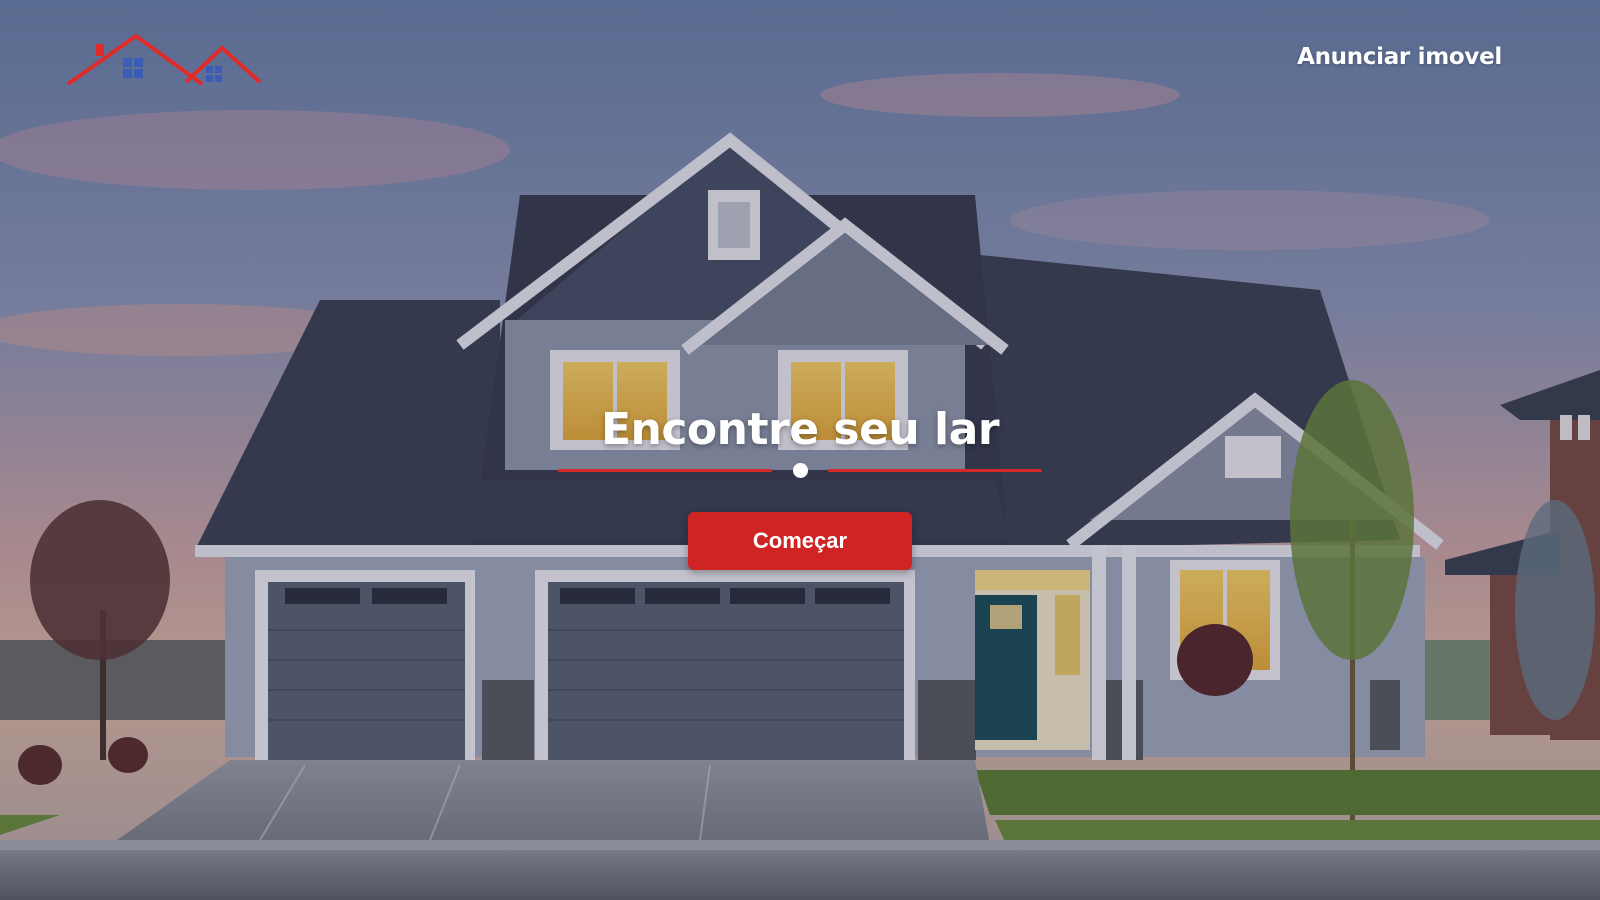 Image resolution: width=1600 pixels, height=900 pixels. I want to click on divider-line-left, so click(665, 470).